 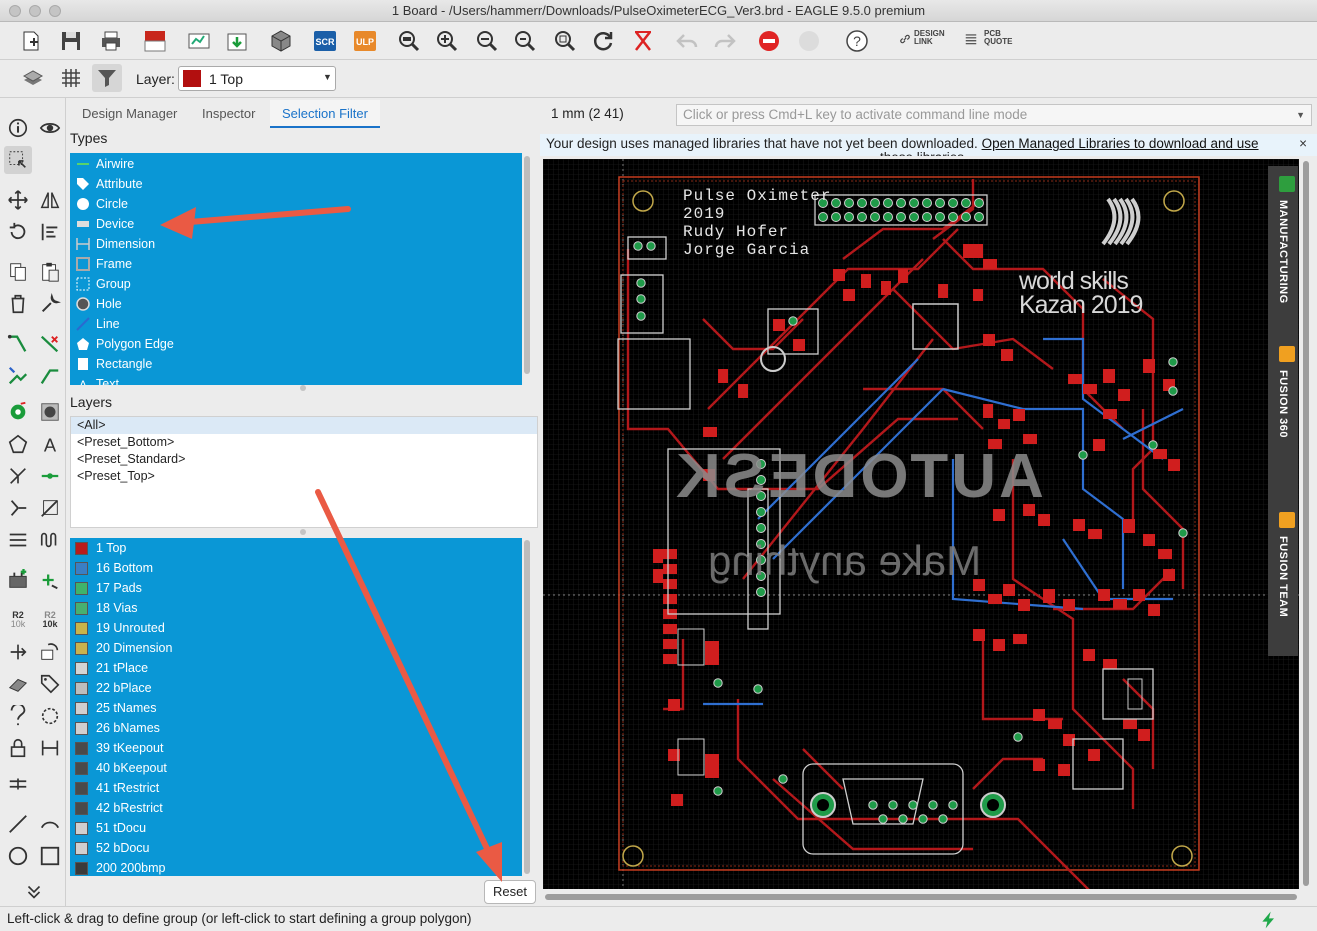 What do you see at coordinates (296, 788) in the screenshot?
I see `layer-item: 41 tRestrict` at bounding box center [296, 788].